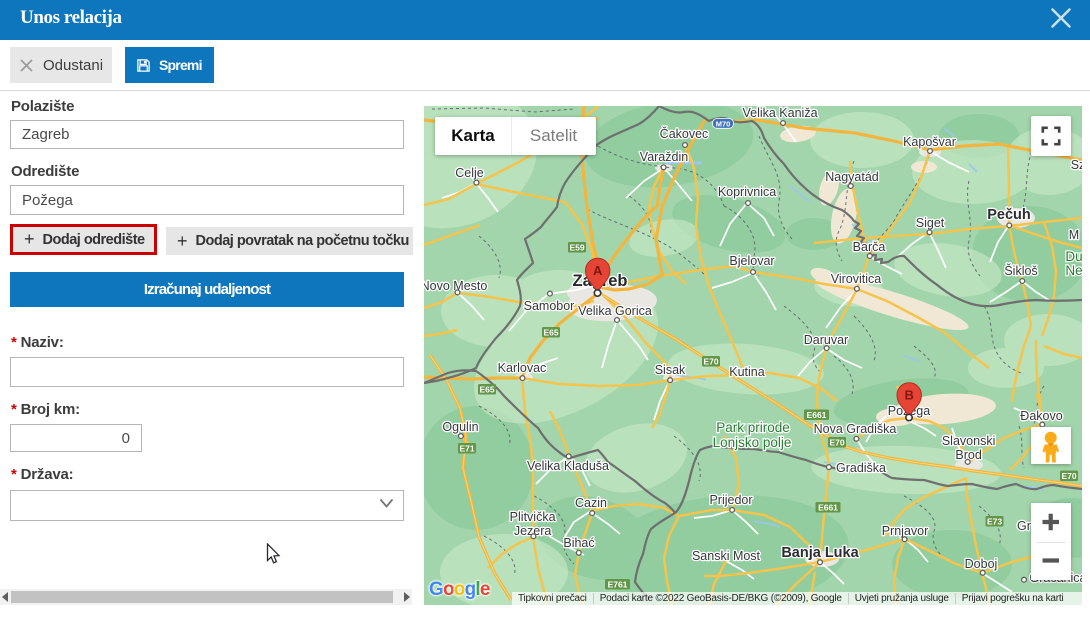 The width and height of the screenshot is (1090, 617). Describe the element at coordinates (1073, 256) in the screenshot. I see `svg-text: Du` at that location.